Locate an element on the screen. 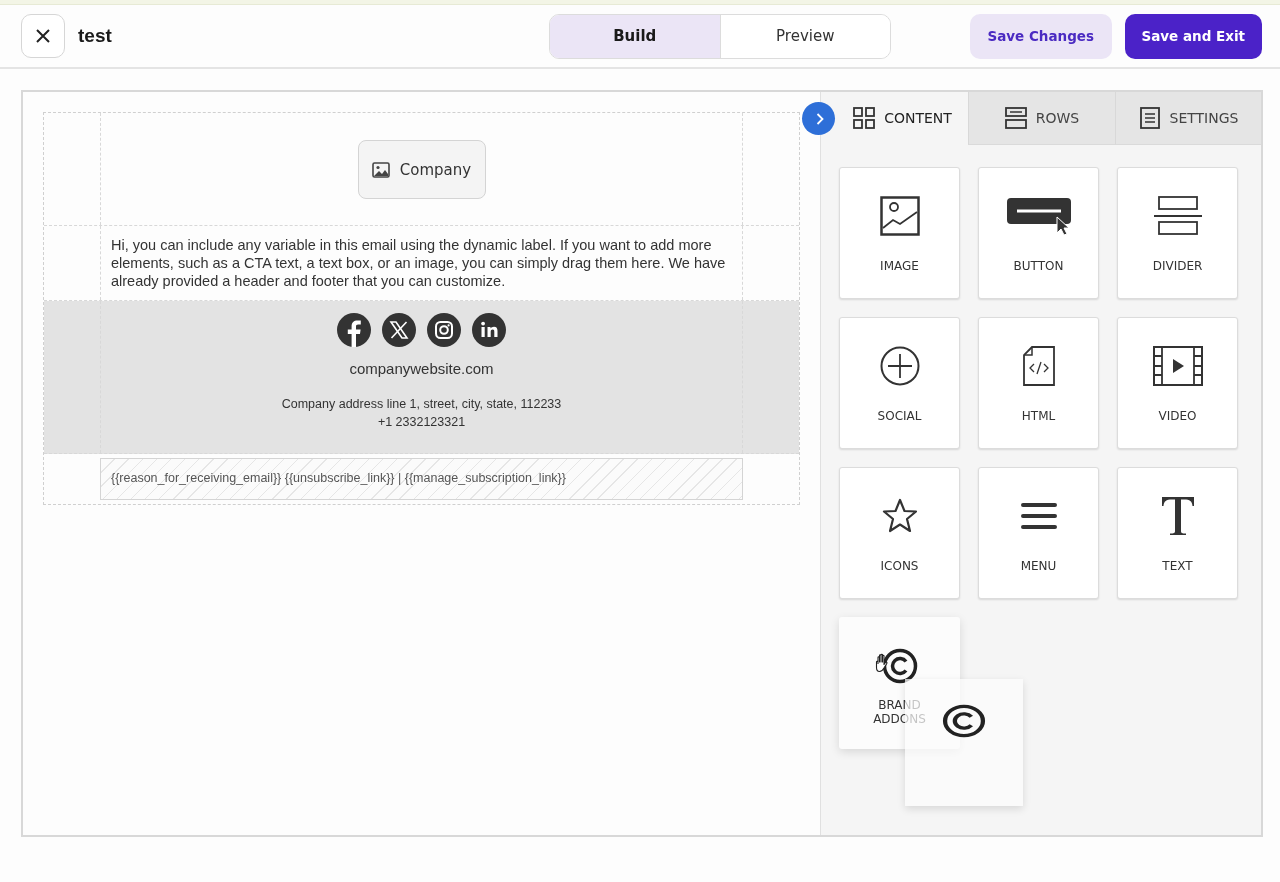 The image size is (1280, 882). mode-tab: Build is located at coordinates (635, 36).